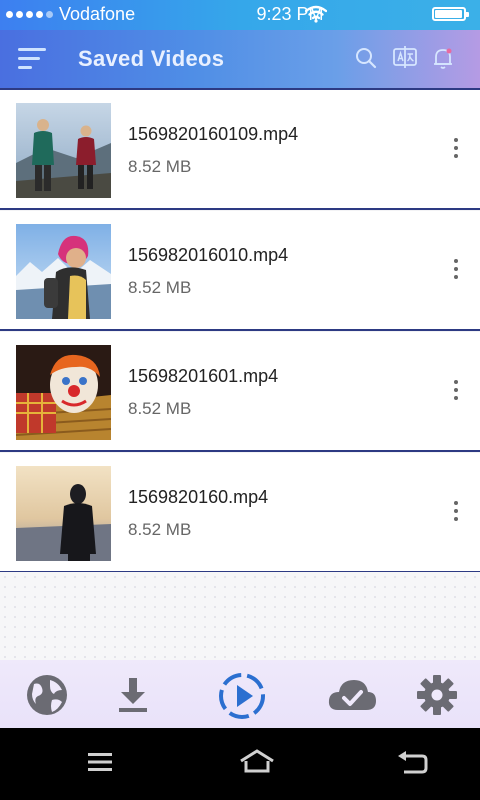 This screenshot has height=800, width=480. I want to click on download-icon, so click(133, 695).